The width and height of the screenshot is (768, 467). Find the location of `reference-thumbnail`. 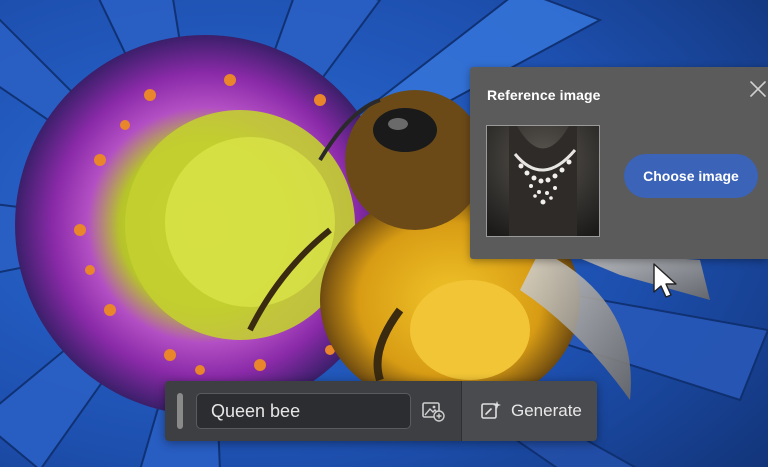

reference-thumbnail is located at coordinates (543, 181).